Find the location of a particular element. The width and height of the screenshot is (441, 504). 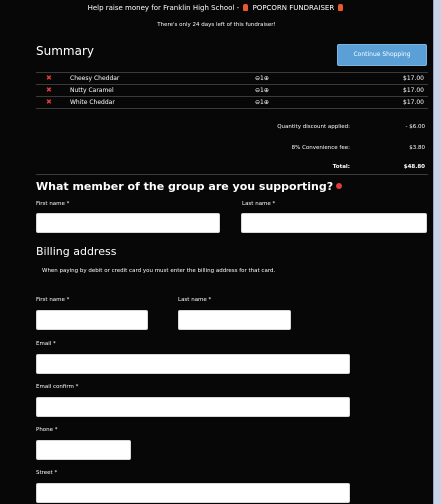

total-row: Total: $48.80 is located at coordinates (325, 169).